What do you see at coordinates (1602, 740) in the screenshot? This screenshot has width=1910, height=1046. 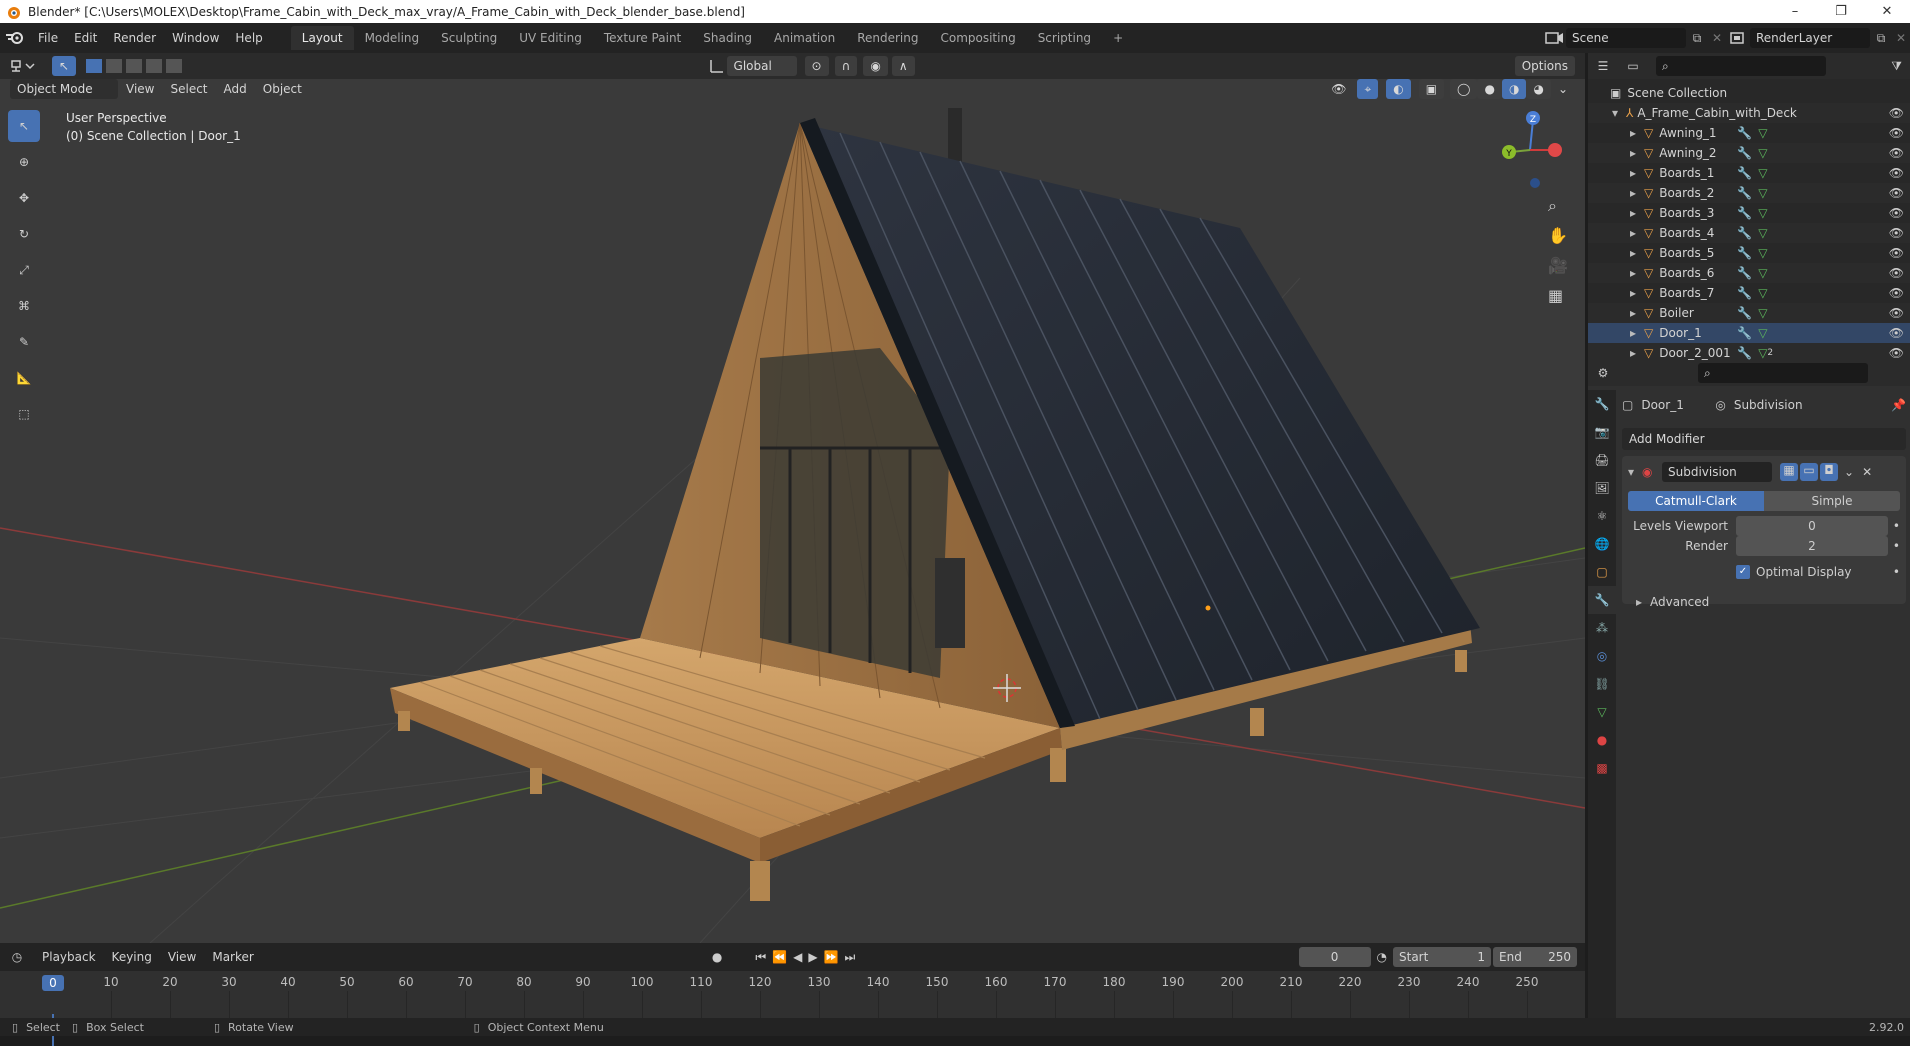 I see `material-properties-icon: ●` at bounding box center [1602, 740].